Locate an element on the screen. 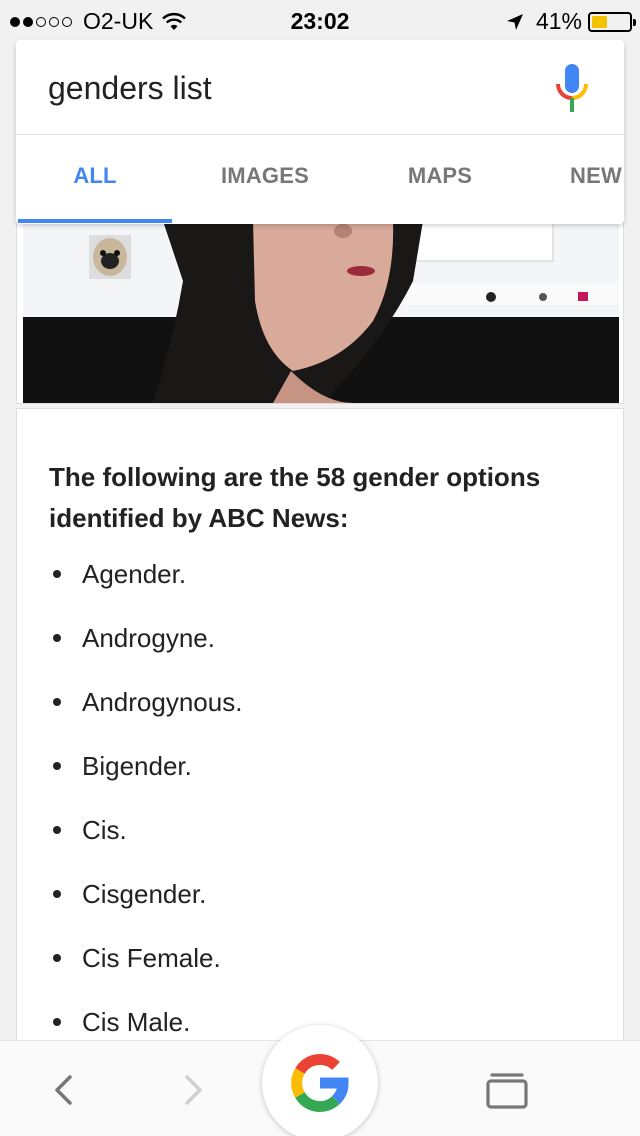 This screenshot has width=640, height=1136. list-item: Cisgender. is located at coordinates (320, 909).